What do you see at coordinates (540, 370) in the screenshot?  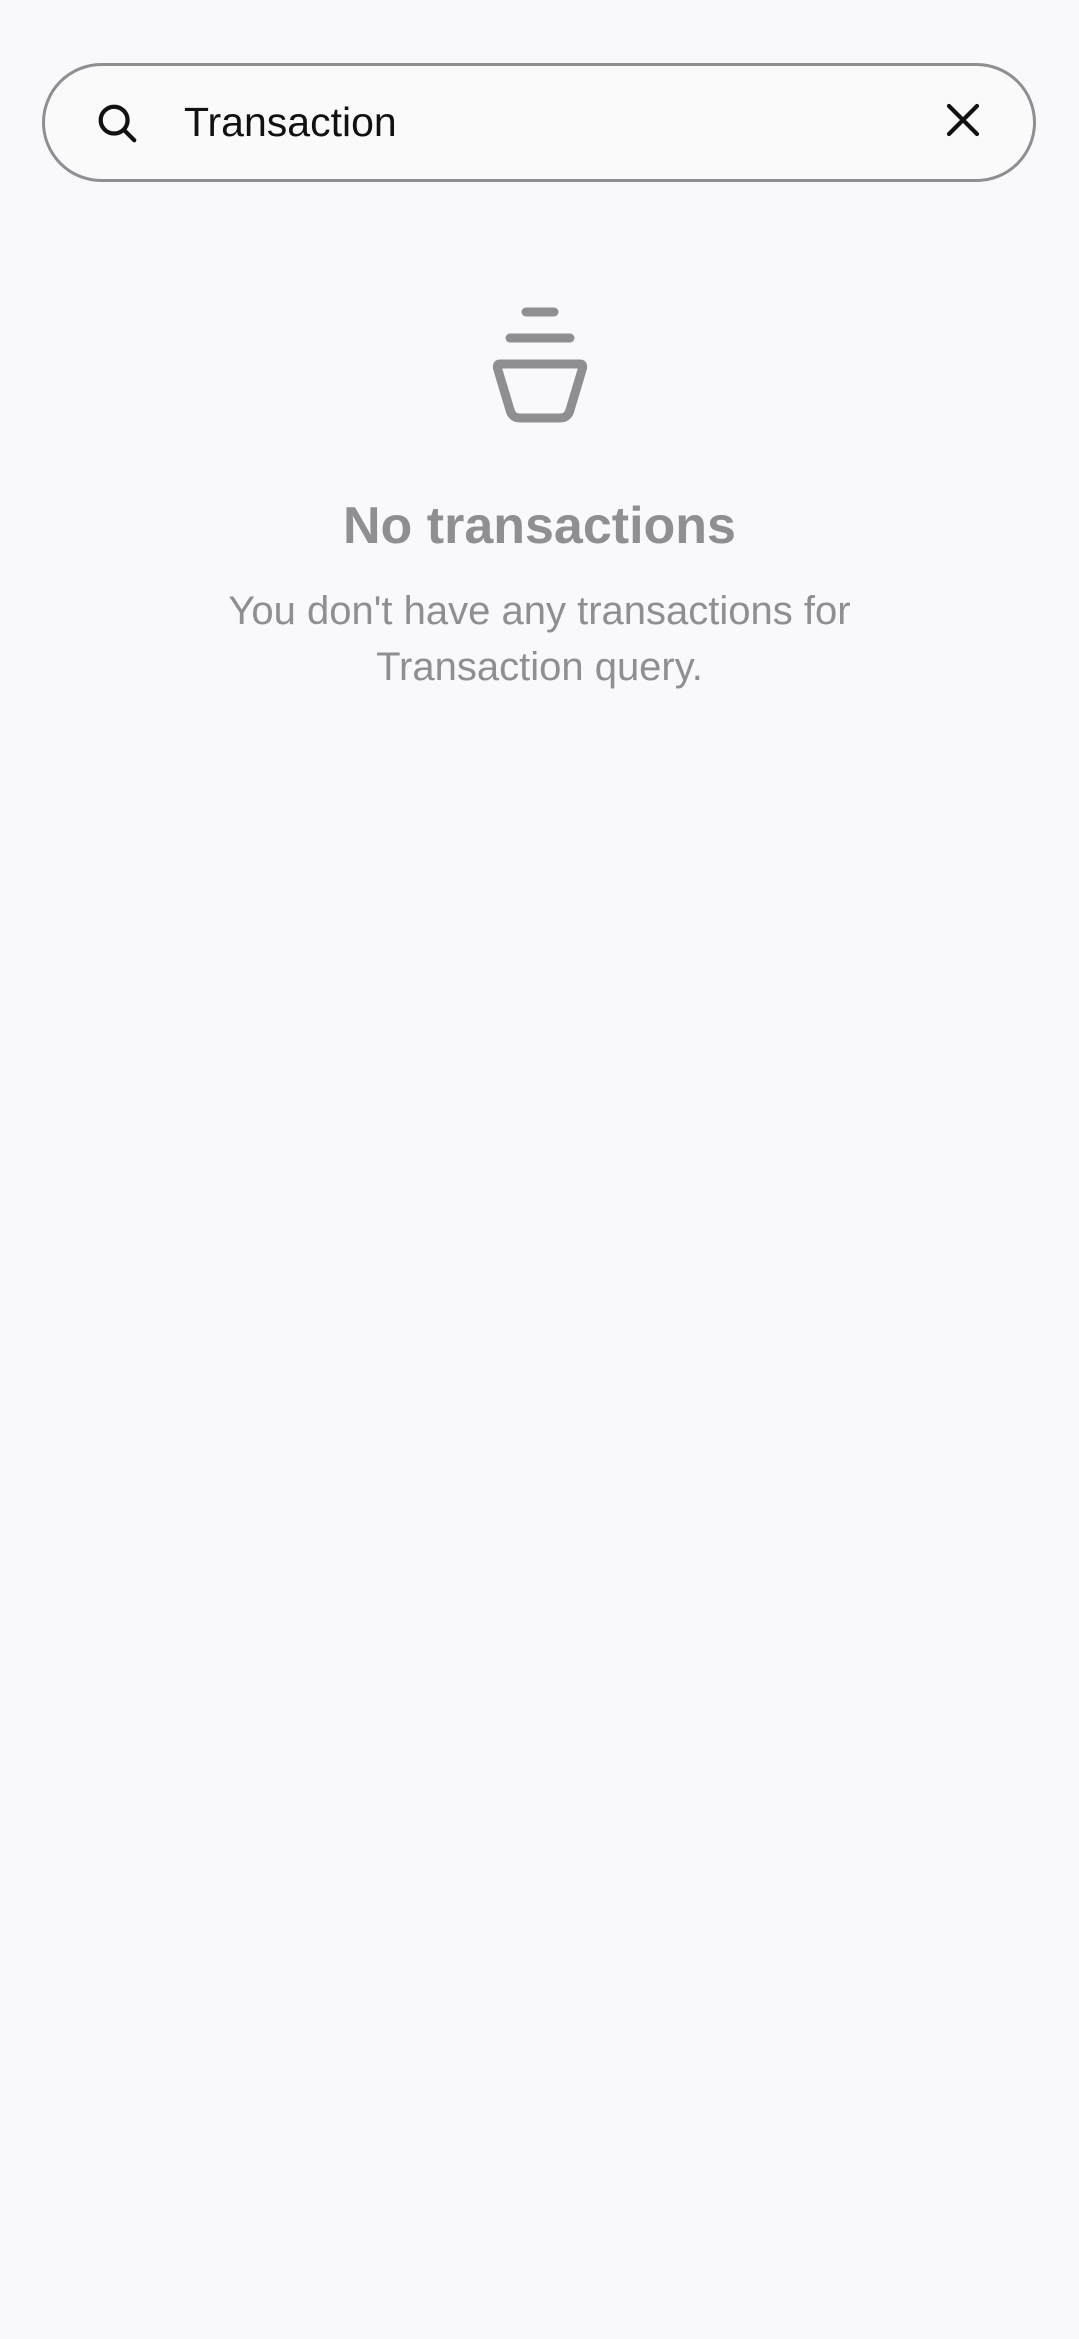 I see `empty-basket-icon` at bounding box center [540, 370].